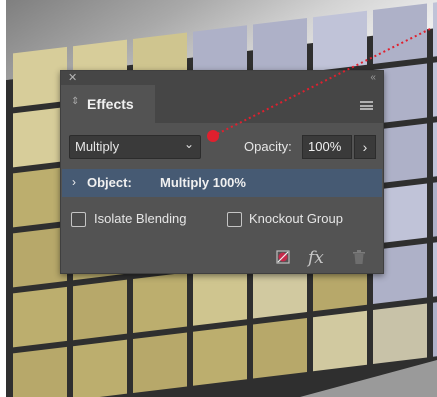 This screenshot has width=437, height=397. Describe the element at coordinates (188, 144) in the screenshot. I see `chevron-down-icon: ⌄` at that location.